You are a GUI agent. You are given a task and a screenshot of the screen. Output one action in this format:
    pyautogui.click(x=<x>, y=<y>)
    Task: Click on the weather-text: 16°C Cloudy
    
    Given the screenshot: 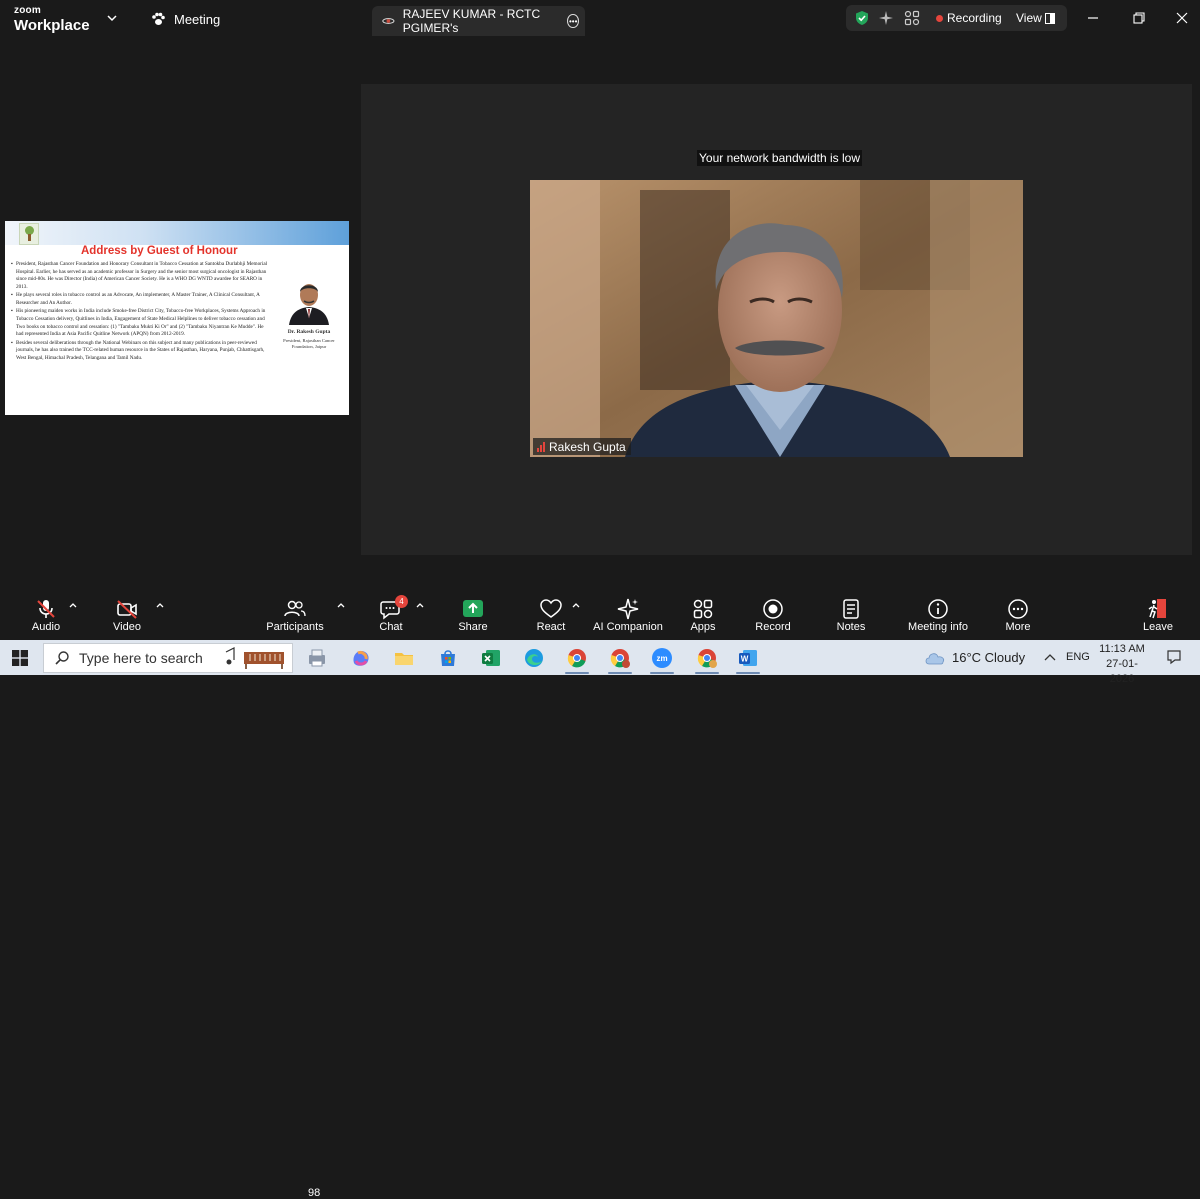 What is the action you would take?
    pyautogui.click(x=988, y=657)
    